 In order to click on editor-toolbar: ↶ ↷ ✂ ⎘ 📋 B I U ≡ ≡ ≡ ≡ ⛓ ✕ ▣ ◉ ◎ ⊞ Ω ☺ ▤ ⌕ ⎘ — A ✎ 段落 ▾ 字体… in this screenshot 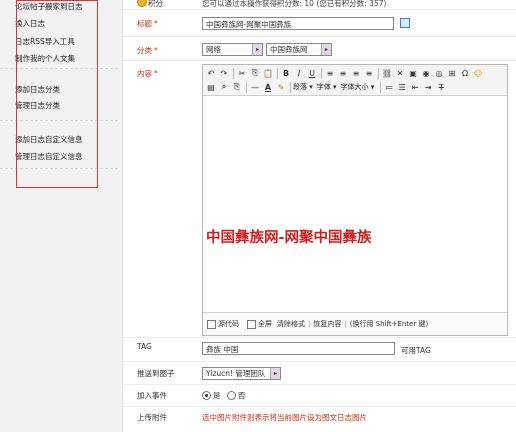, I will do `click(355, 80)`.